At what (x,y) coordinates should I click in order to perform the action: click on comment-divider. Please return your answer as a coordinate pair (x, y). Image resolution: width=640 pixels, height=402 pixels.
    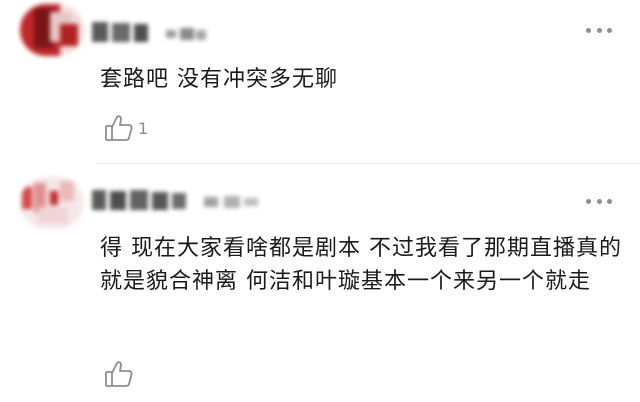
    Looking at the image, I should click on (368, 163).